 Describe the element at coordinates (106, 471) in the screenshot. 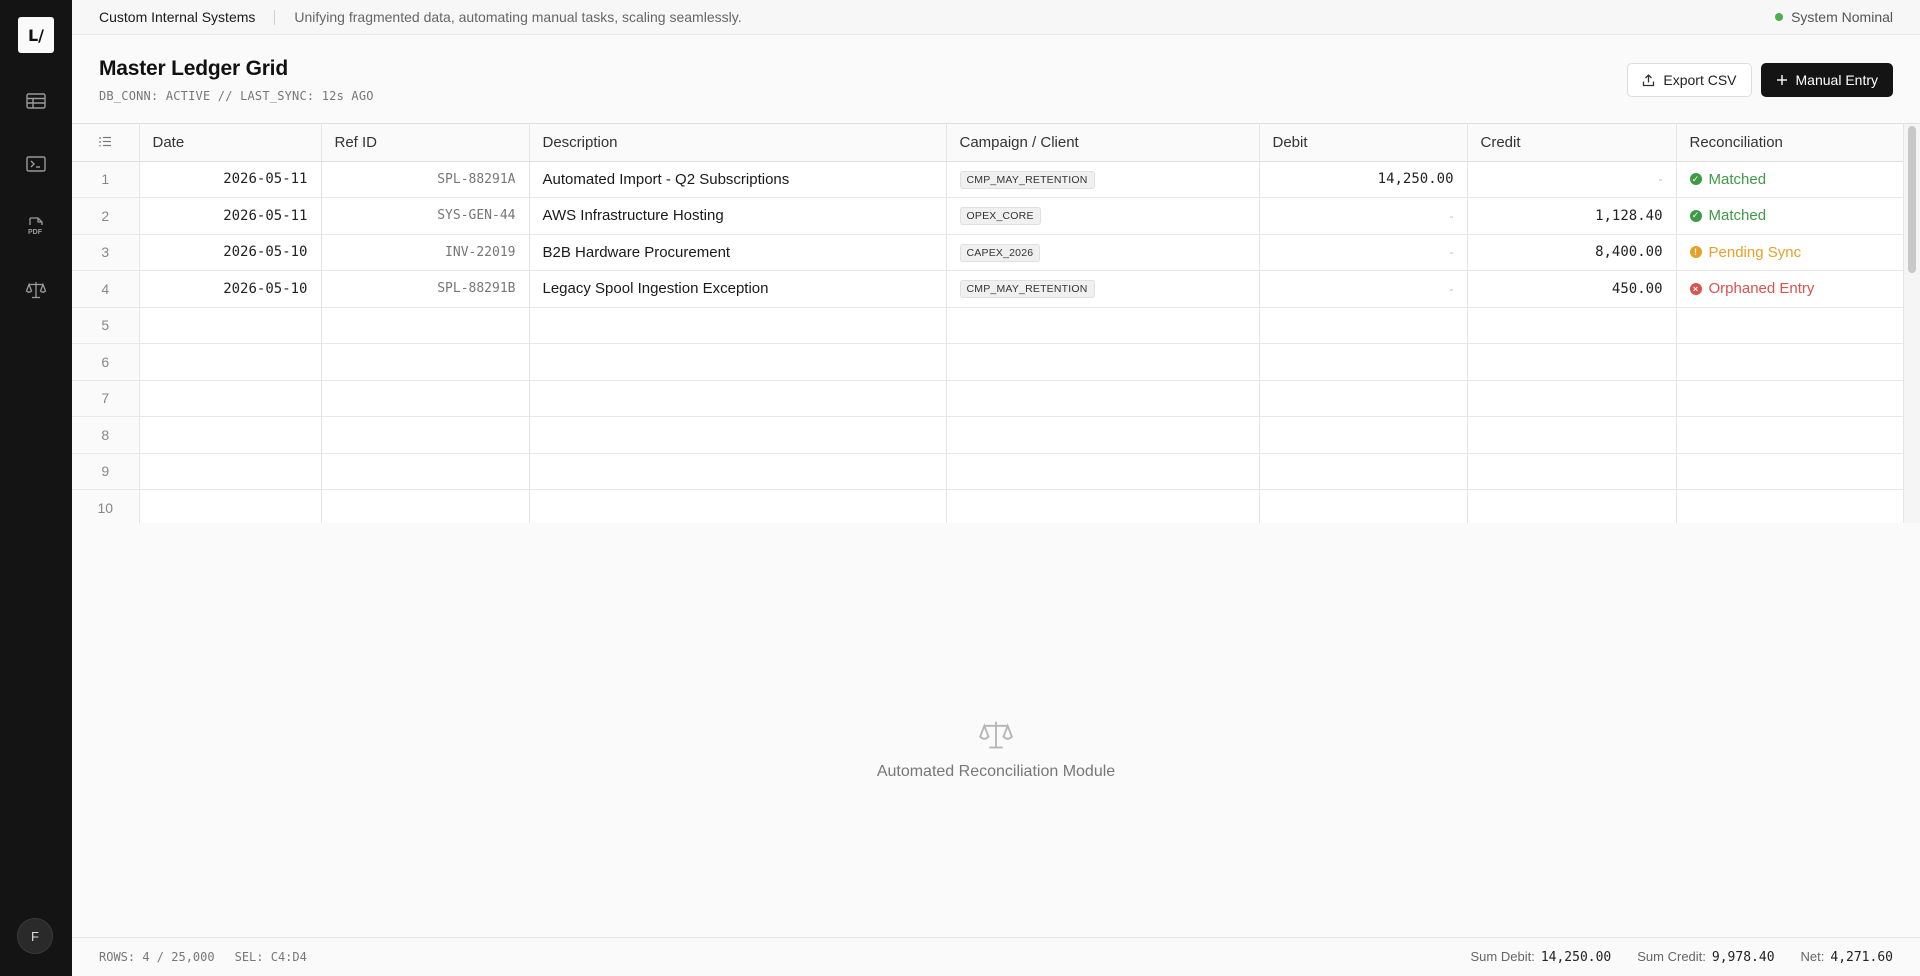

I see `row-number: 9` at that location.